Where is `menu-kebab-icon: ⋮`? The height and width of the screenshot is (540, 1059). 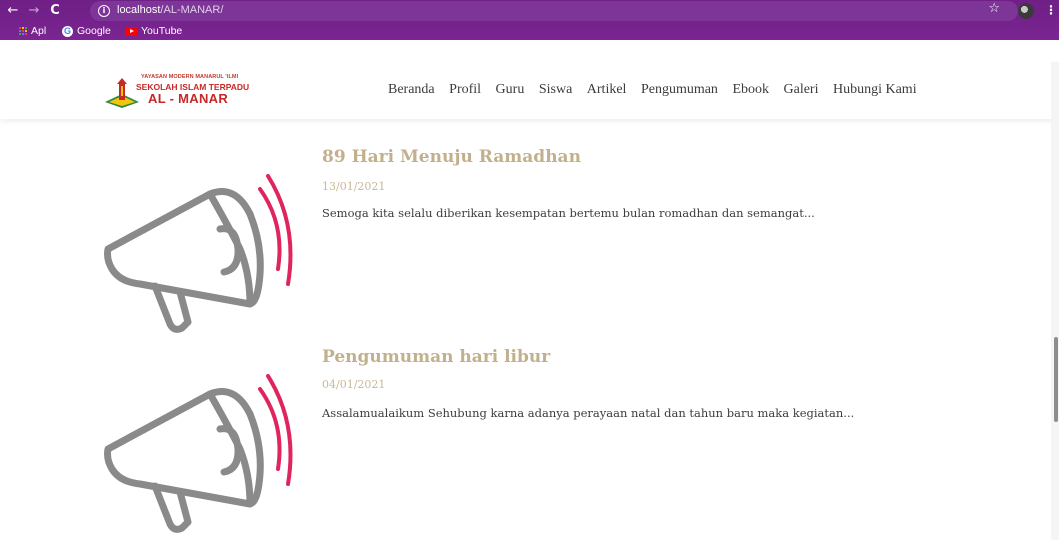 menu-kebab-icon: ⋮ is located at coordinates (1051, 10).